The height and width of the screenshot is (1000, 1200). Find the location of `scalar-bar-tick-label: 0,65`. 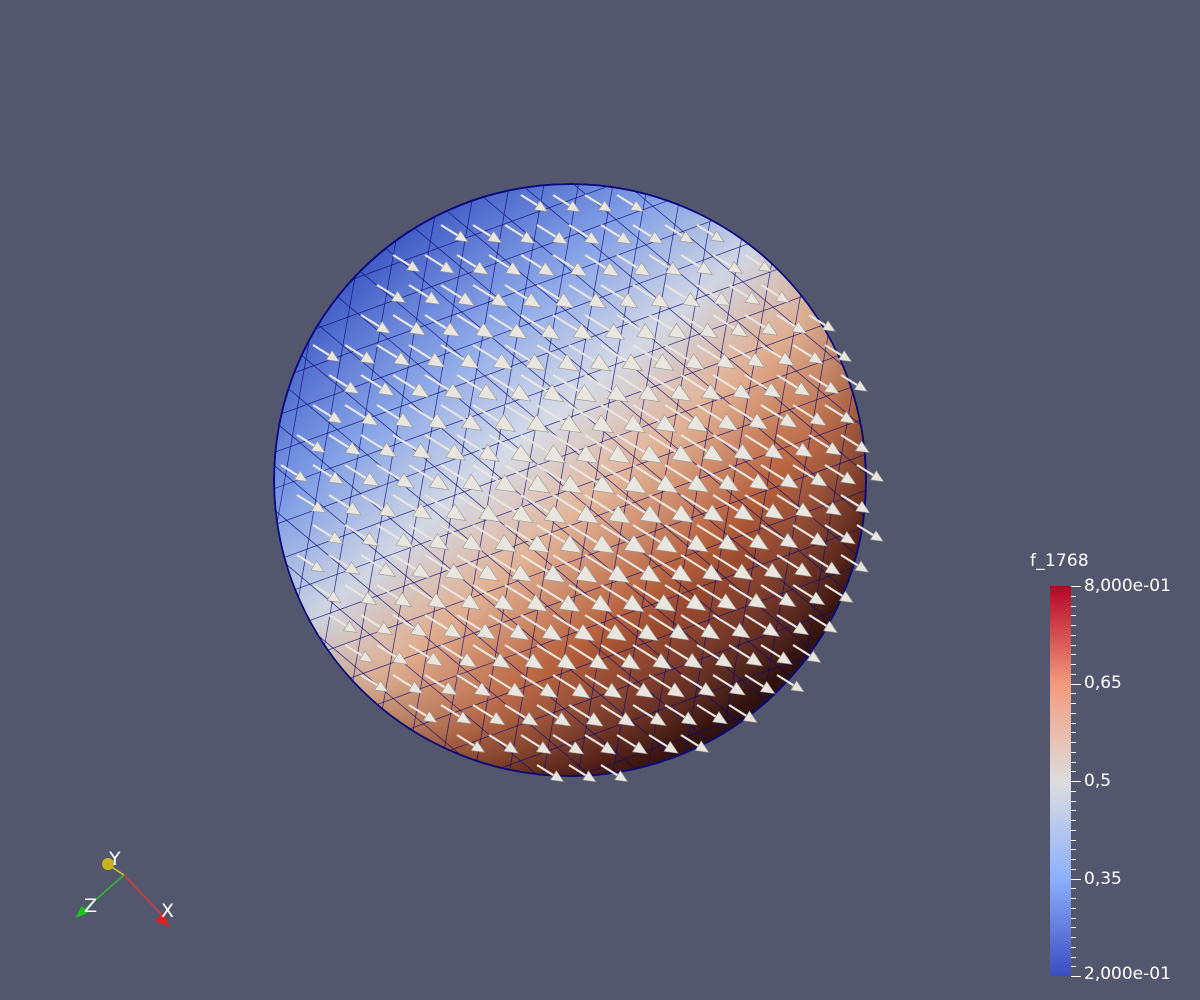

scalar-bar-tick-label: 0,65 is located at coordinates (1103, 683).